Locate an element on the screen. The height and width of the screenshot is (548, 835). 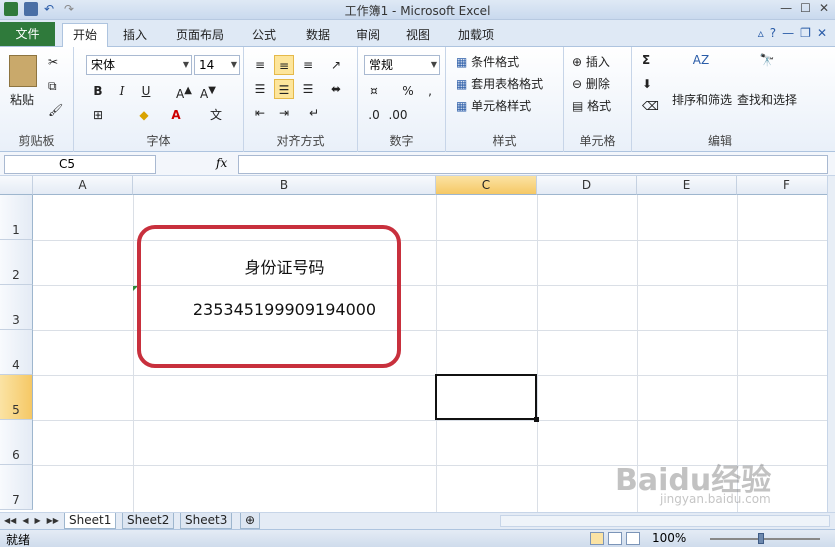
column-header-c: C is located at coordinates (486, 185).